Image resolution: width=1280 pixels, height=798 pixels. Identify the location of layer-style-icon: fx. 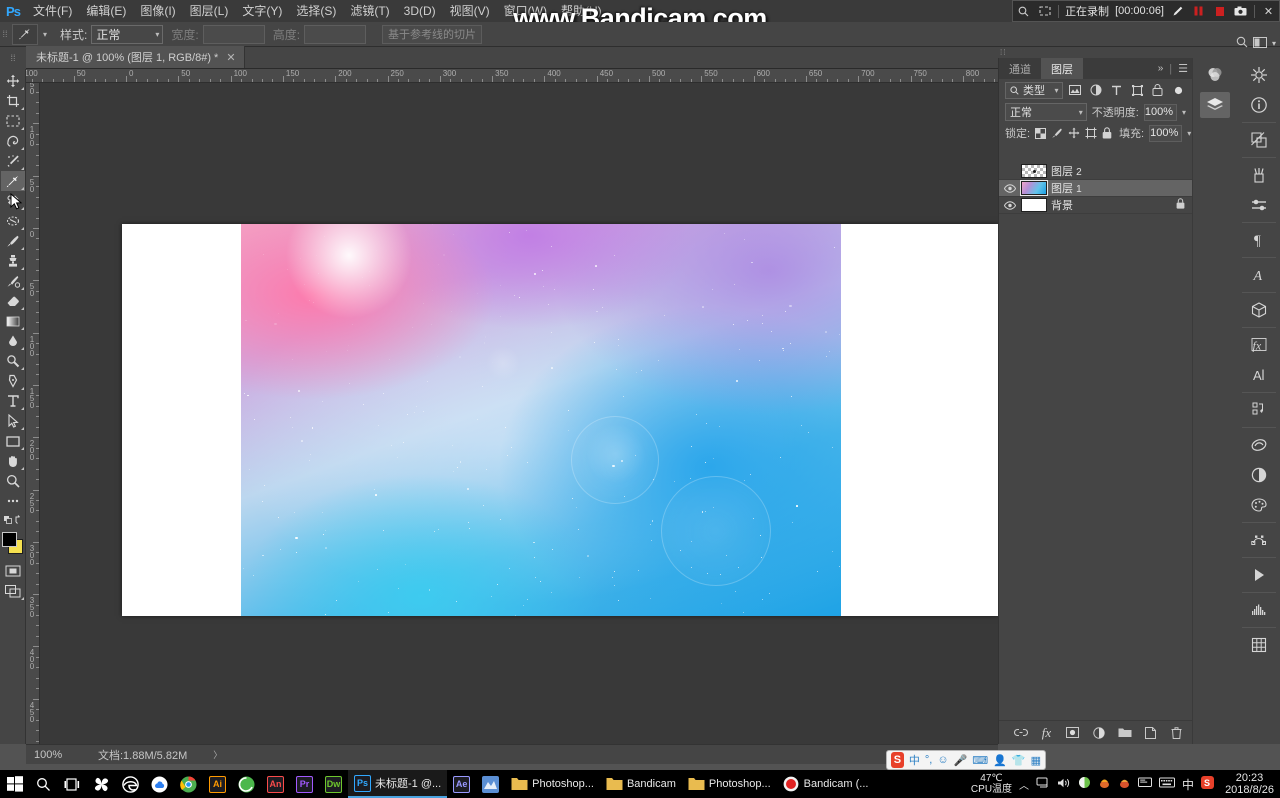
(1046, 732).